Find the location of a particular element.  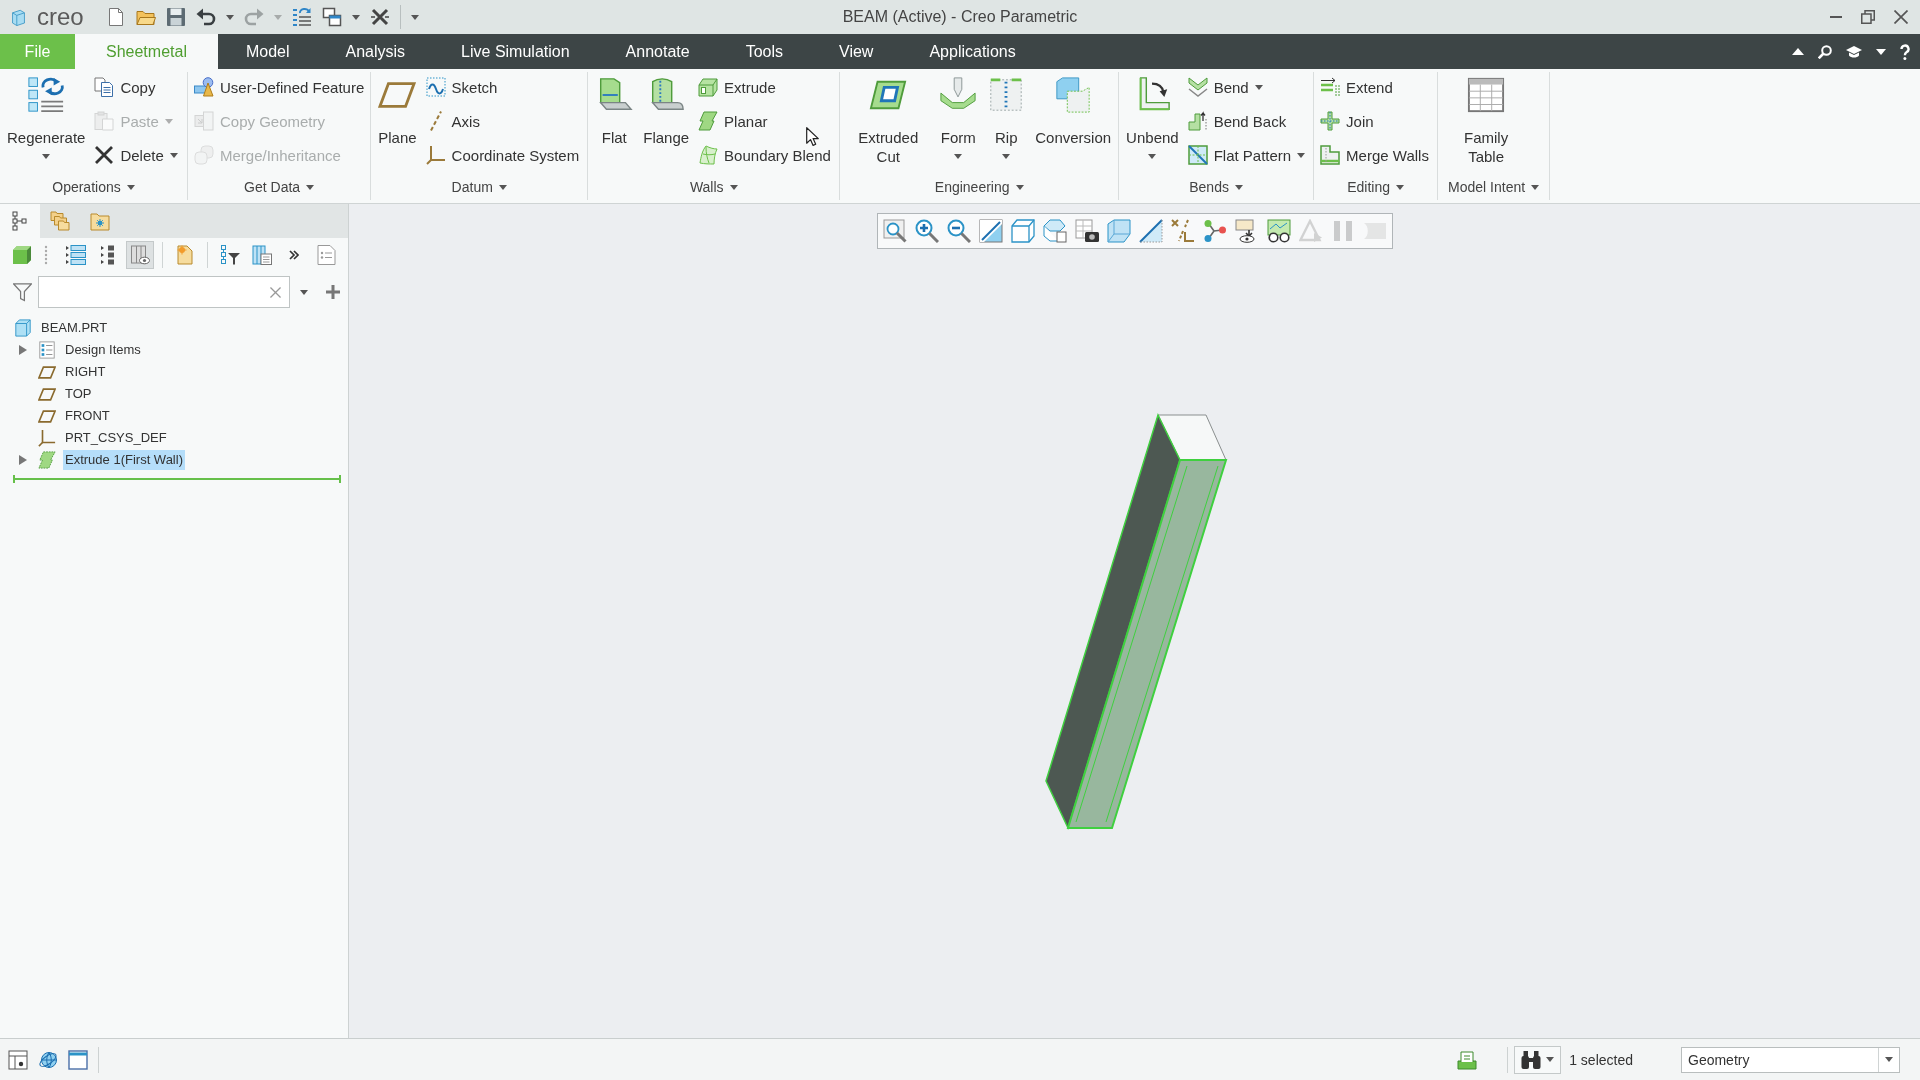

tray-page-icon is located at coordinates (1467, 1059).